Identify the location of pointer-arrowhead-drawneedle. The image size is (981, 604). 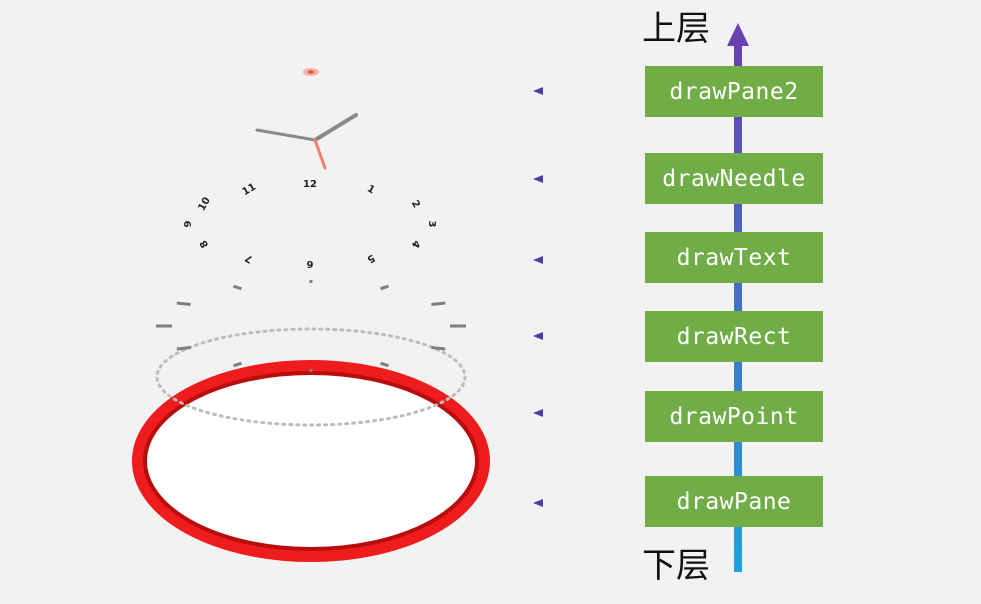
(538, 179).